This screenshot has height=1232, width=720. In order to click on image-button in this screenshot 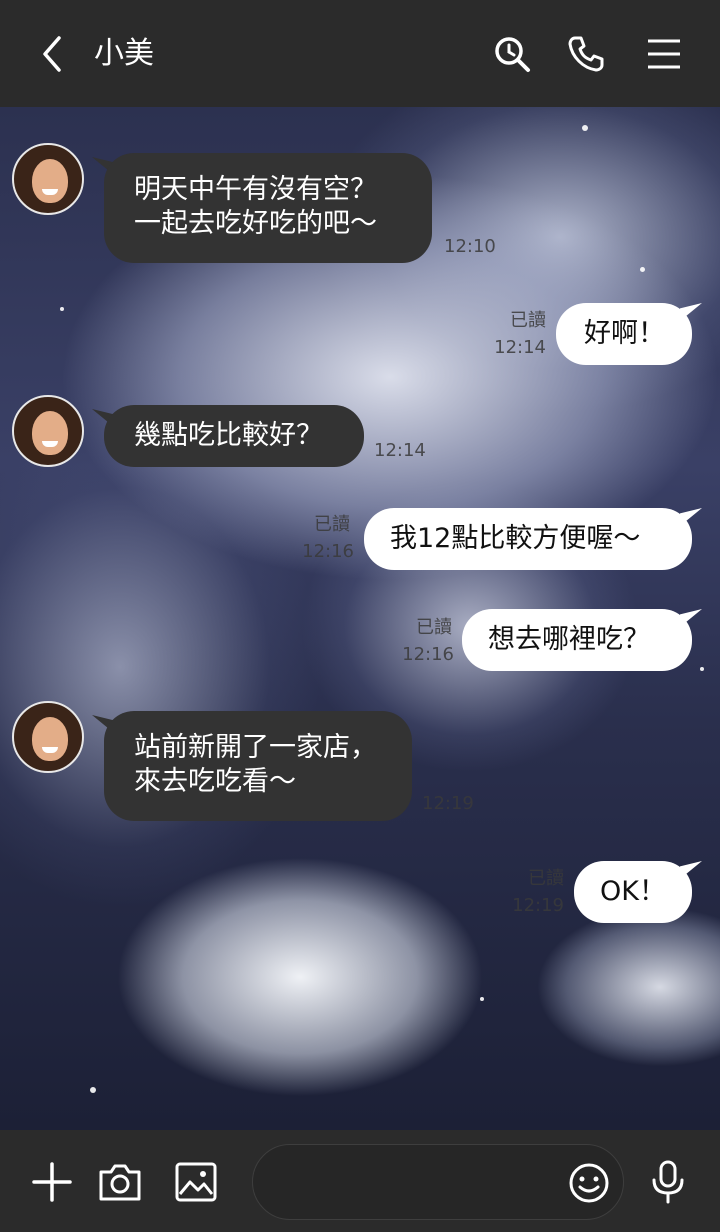, I will do `click(196, 1182)`.